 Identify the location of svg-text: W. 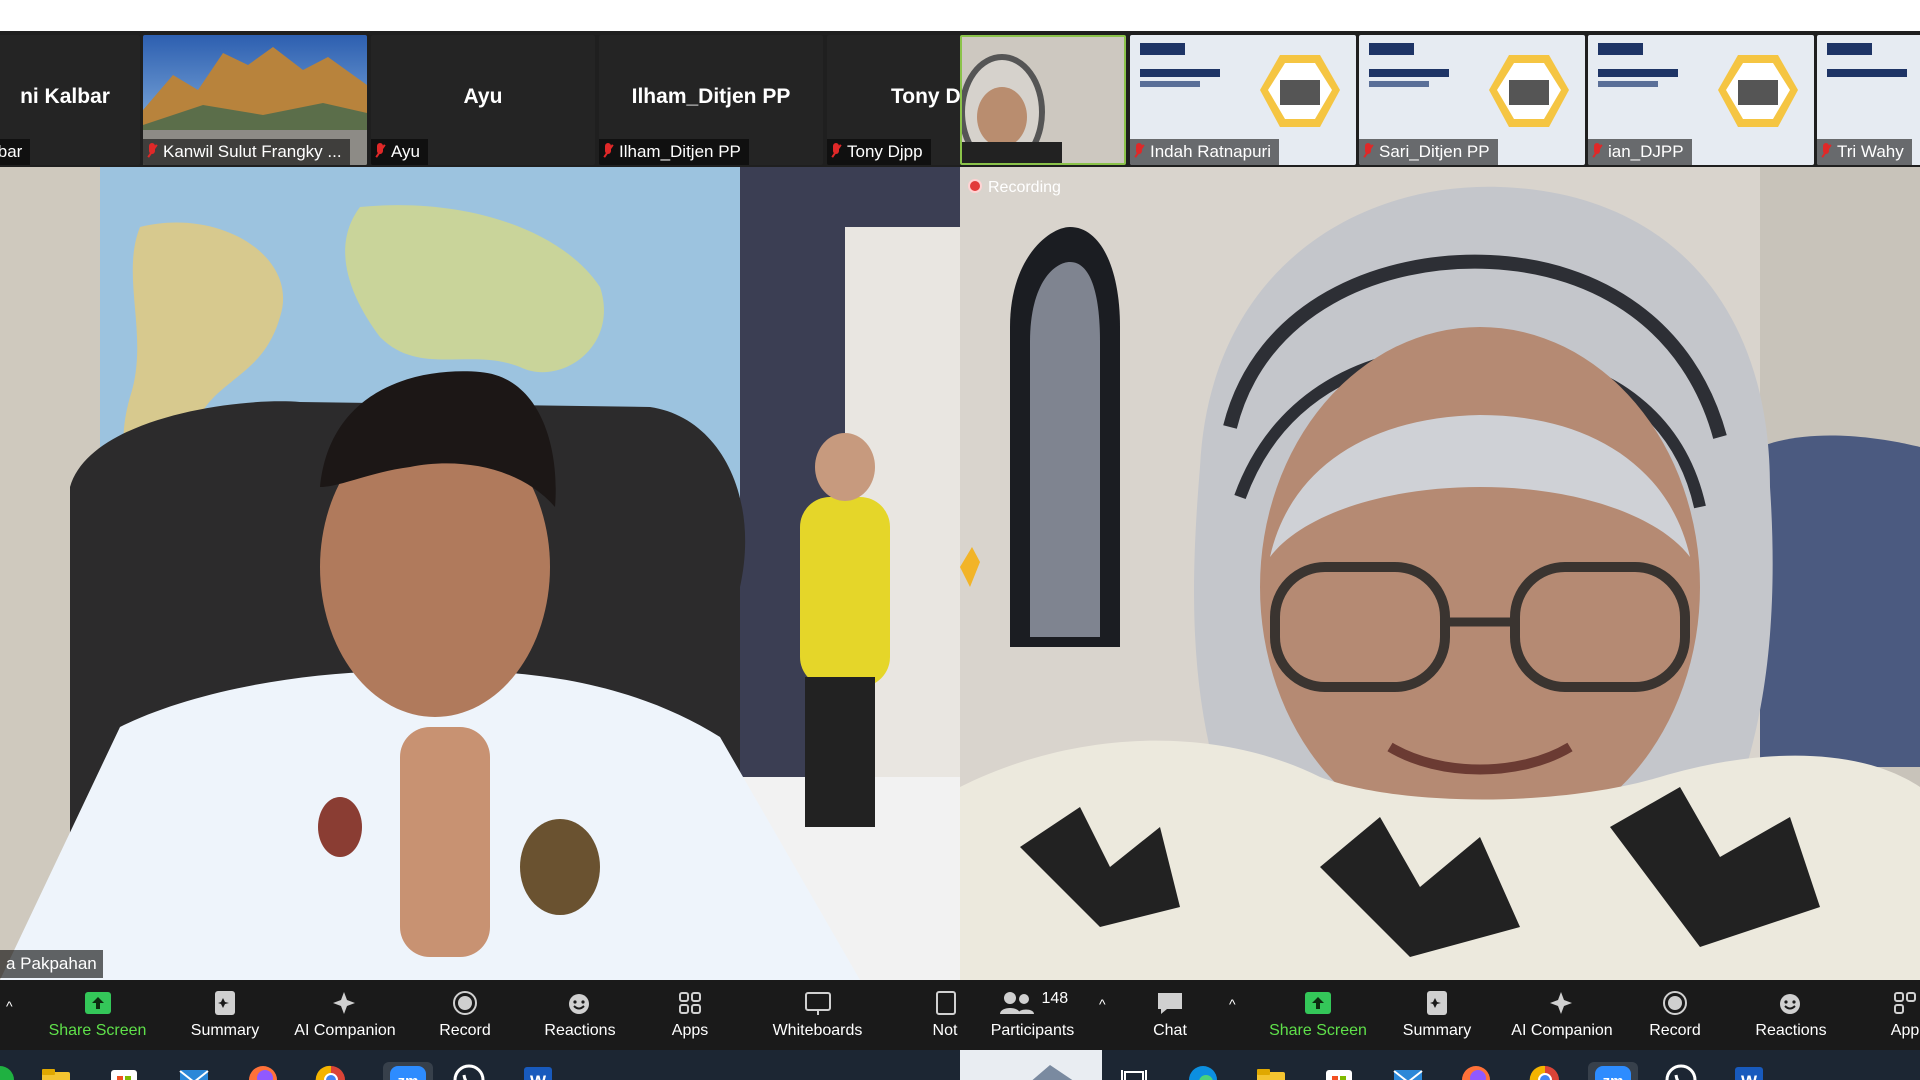
(538, 1076).